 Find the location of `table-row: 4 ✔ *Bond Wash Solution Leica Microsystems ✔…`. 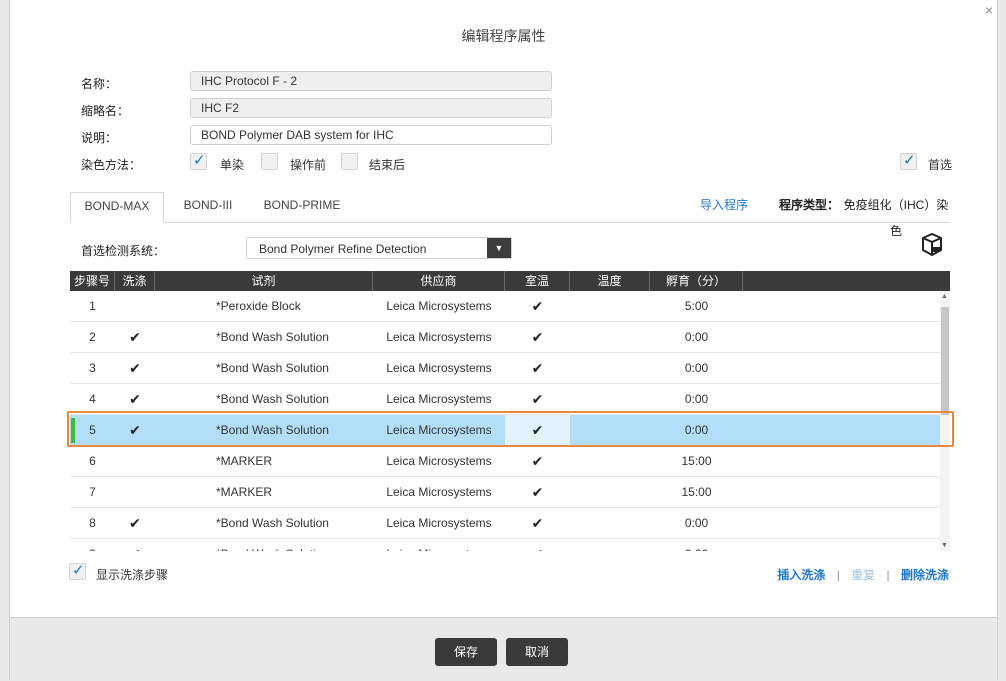

table-row: 4 ✔ *Bond Wash Solution Leica Microsystems ✔… is located at coordinates (505, 399).